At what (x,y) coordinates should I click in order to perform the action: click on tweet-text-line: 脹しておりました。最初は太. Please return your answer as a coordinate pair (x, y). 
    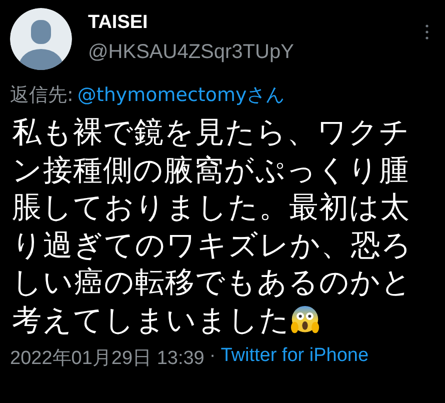
    Looking at the image, I should click on (211, 207).